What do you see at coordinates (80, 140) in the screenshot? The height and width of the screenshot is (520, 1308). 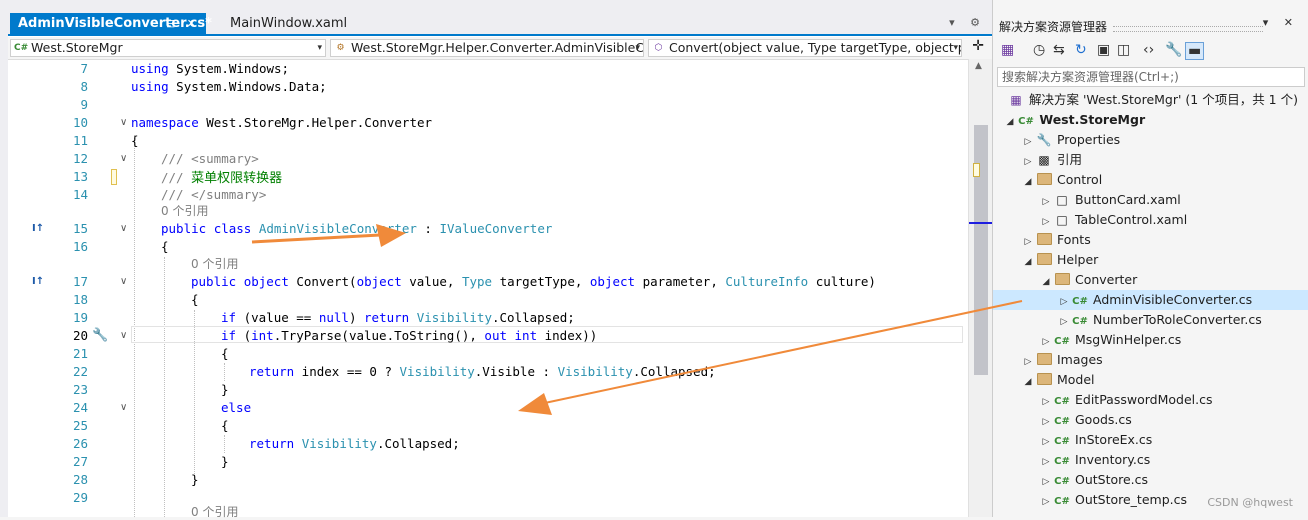 I see `line-number: 11` at bounding box center [80, 140].